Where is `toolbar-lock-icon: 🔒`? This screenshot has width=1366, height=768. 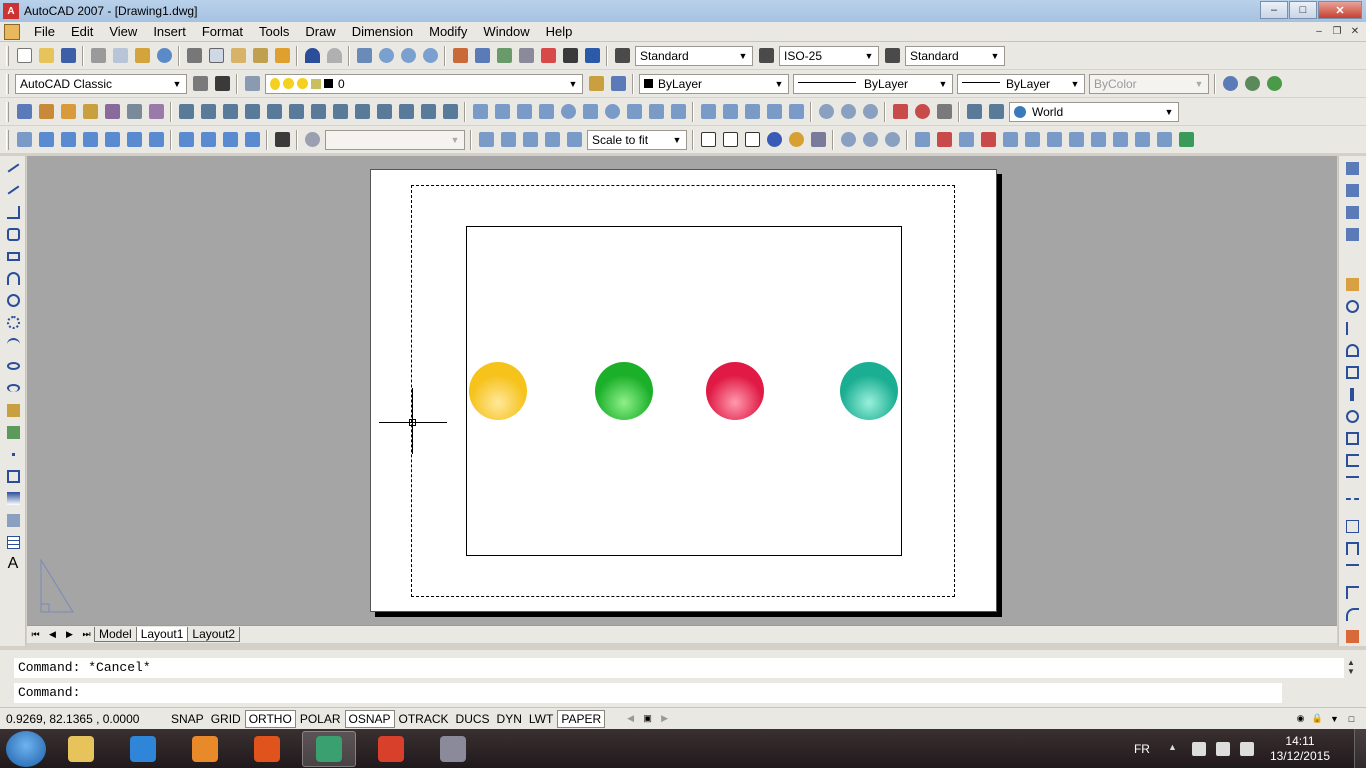
toolbar-lock-icon: 🔒 is located at coordinates (1317, 719).